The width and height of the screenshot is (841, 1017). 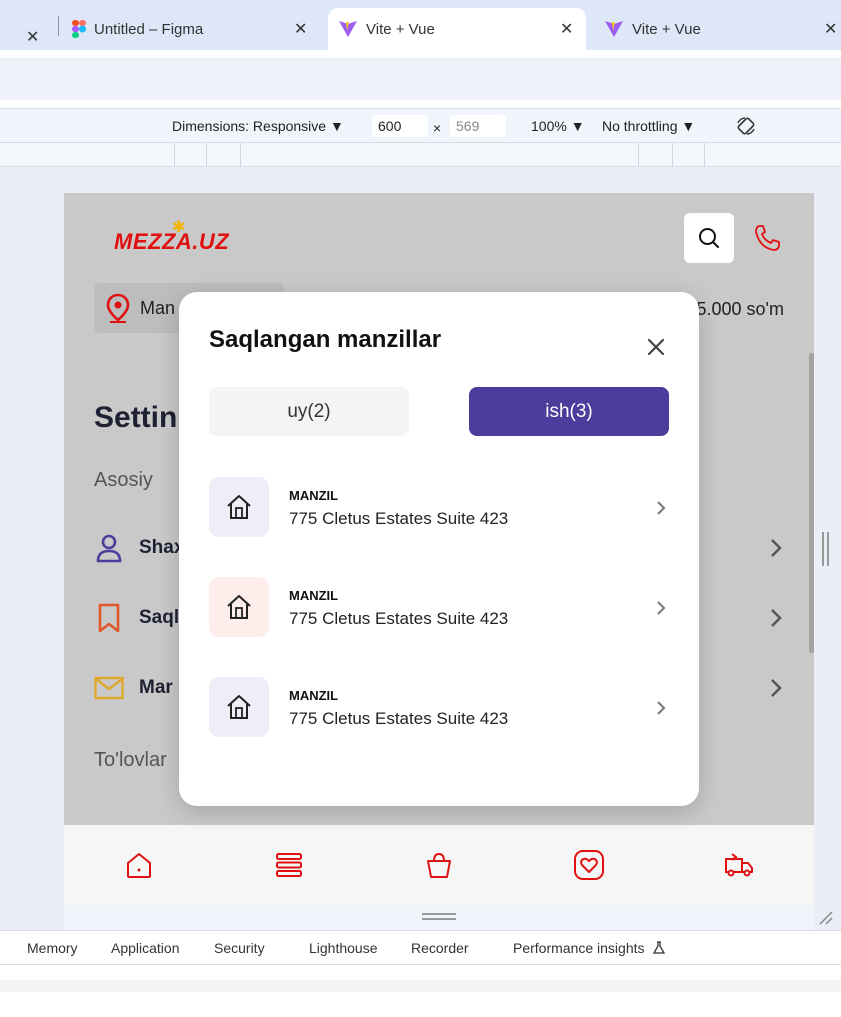 I want to click on delivery-truck-icon, so click(x=739, y=865).